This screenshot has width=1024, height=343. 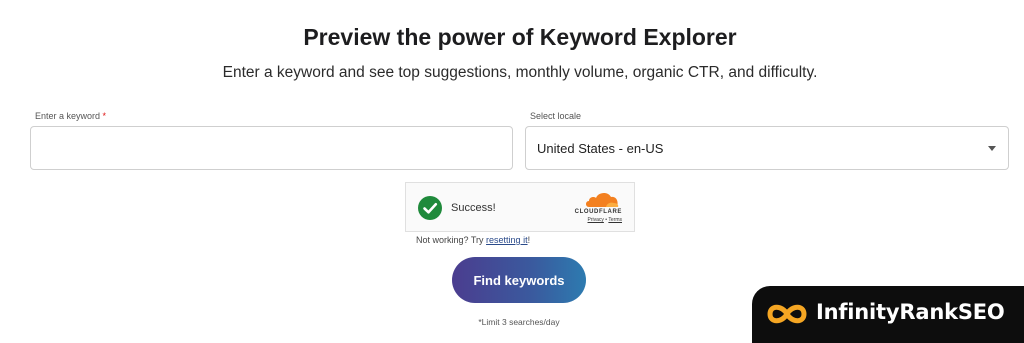 What do you see at coordinates (602, 199) in the screenshot?
I see `cloudflare-cloud-icon` at bounding box center [602, 199].